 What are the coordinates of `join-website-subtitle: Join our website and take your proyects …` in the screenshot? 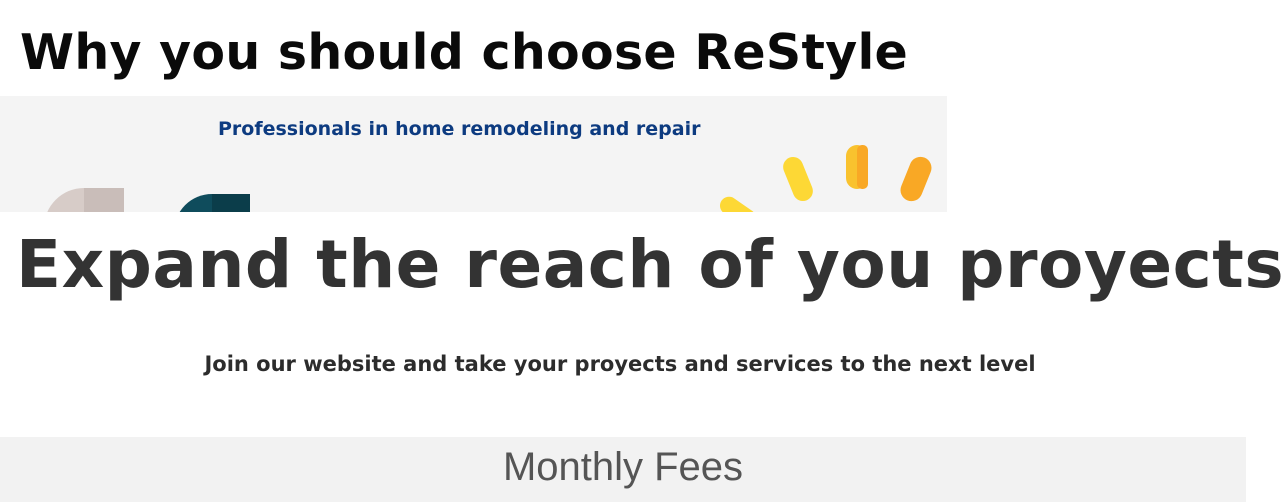 It's located at (620, 364).